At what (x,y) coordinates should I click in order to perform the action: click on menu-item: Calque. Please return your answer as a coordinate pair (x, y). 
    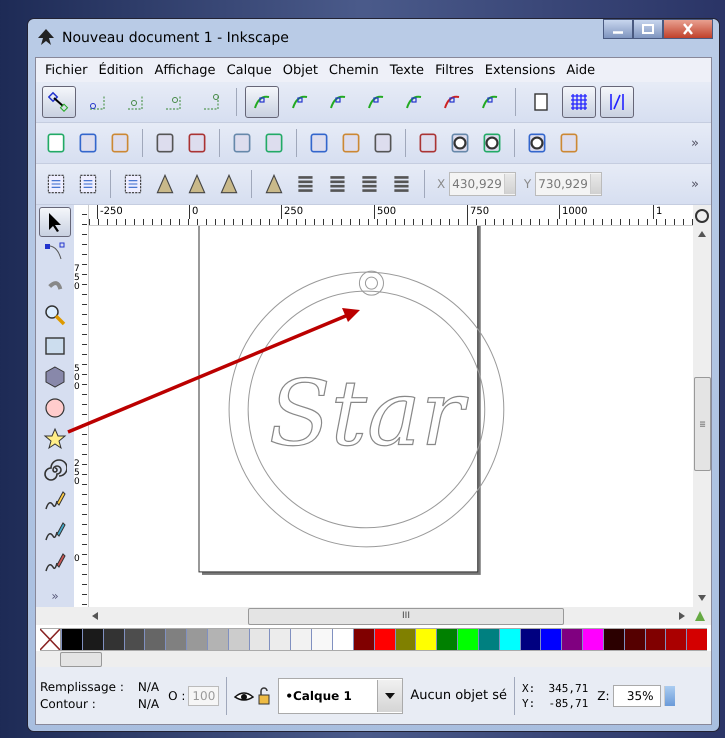
    Looking at the image, I should click on (249, 70).